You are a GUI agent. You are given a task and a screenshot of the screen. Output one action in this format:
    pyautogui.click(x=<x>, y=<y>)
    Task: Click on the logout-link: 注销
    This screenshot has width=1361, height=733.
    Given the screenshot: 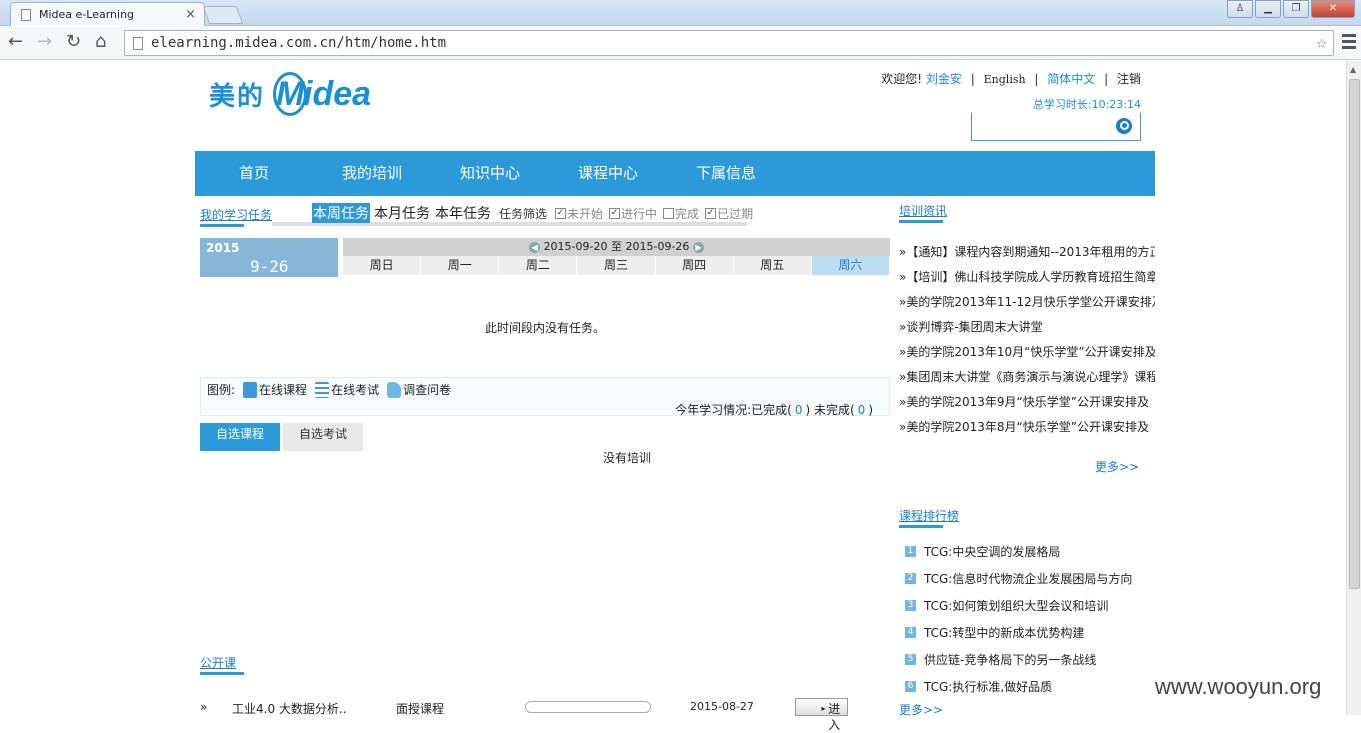 What is the action you would take?
    pyautogui.click(x=1129, y=79)
    